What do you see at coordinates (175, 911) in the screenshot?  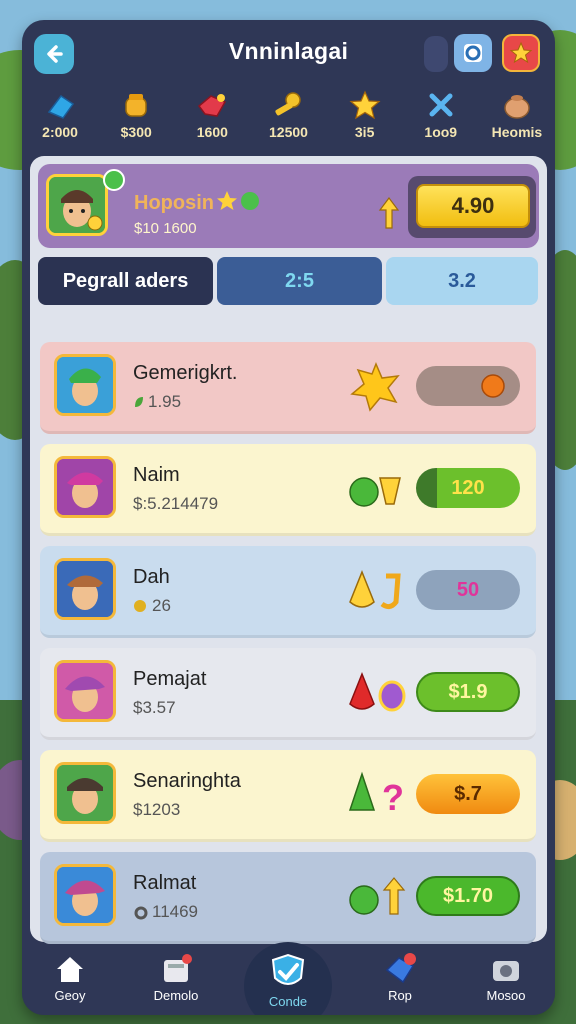 I see `row-stat: 11469` at bounding box center [175, 911].